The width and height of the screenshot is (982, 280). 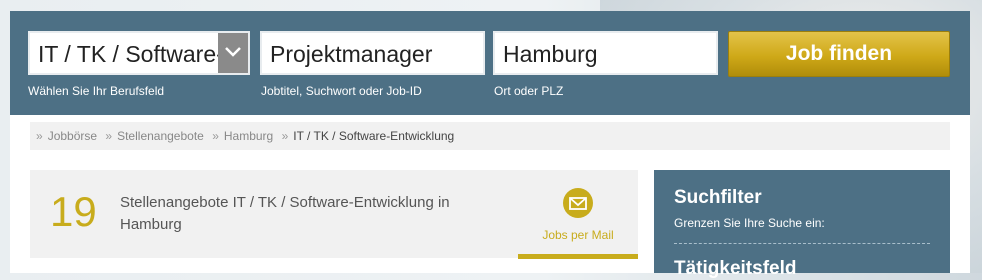 I want to click on keyword-input: Projektmanager, so click(x=372, y=53).